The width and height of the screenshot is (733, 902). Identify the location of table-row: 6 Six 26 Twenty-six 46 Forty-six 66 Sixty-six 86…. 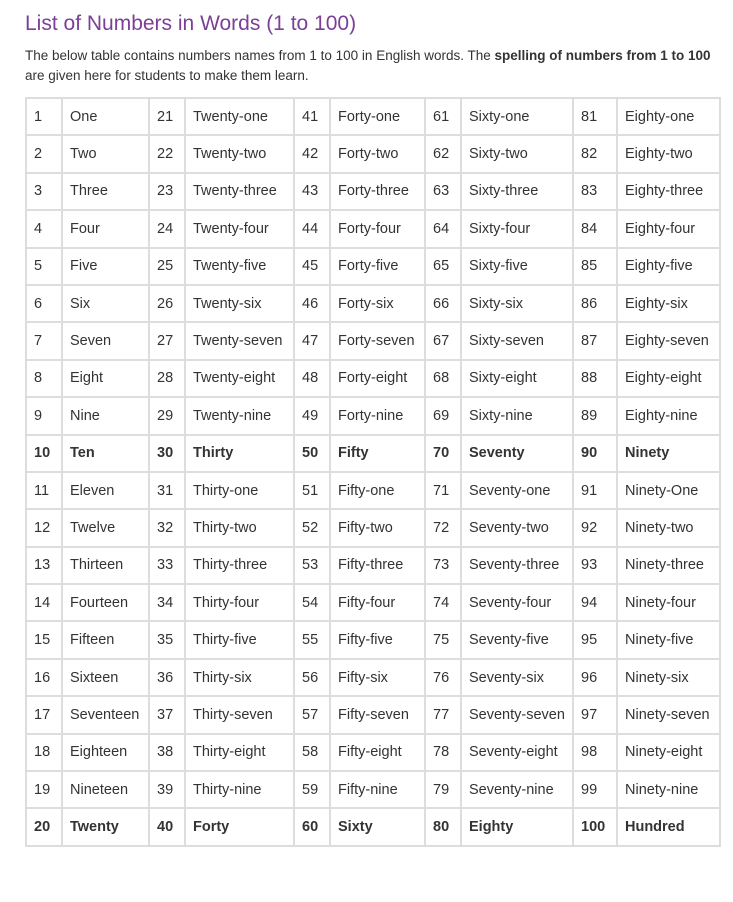
(373, 303).